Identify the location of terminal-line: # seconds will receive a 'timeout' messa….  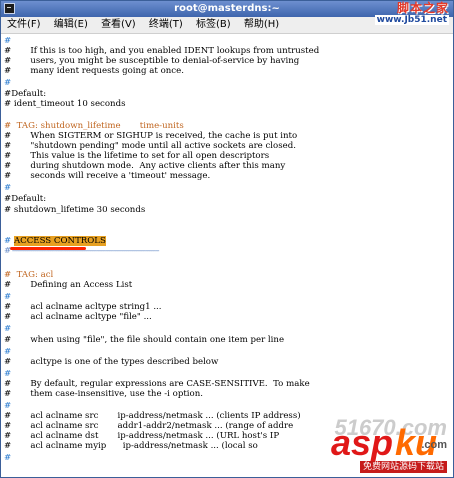
(107, 176).